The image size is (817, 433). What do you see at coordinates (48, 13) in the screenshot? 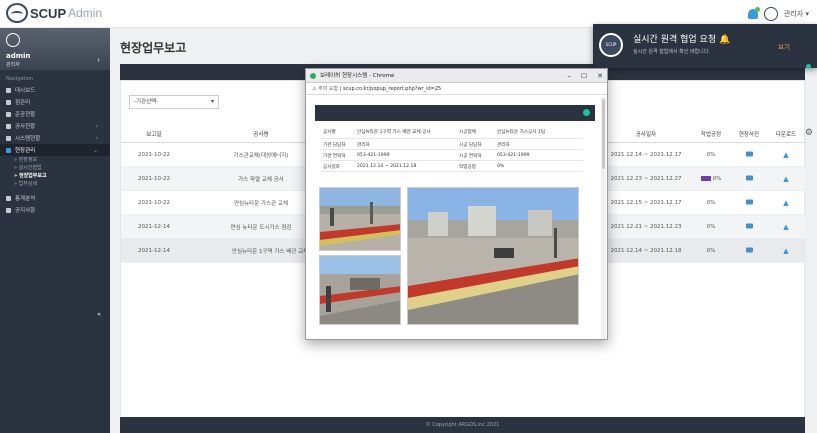
I see `brand-name: SCUP` at bounding box center [48, 13].